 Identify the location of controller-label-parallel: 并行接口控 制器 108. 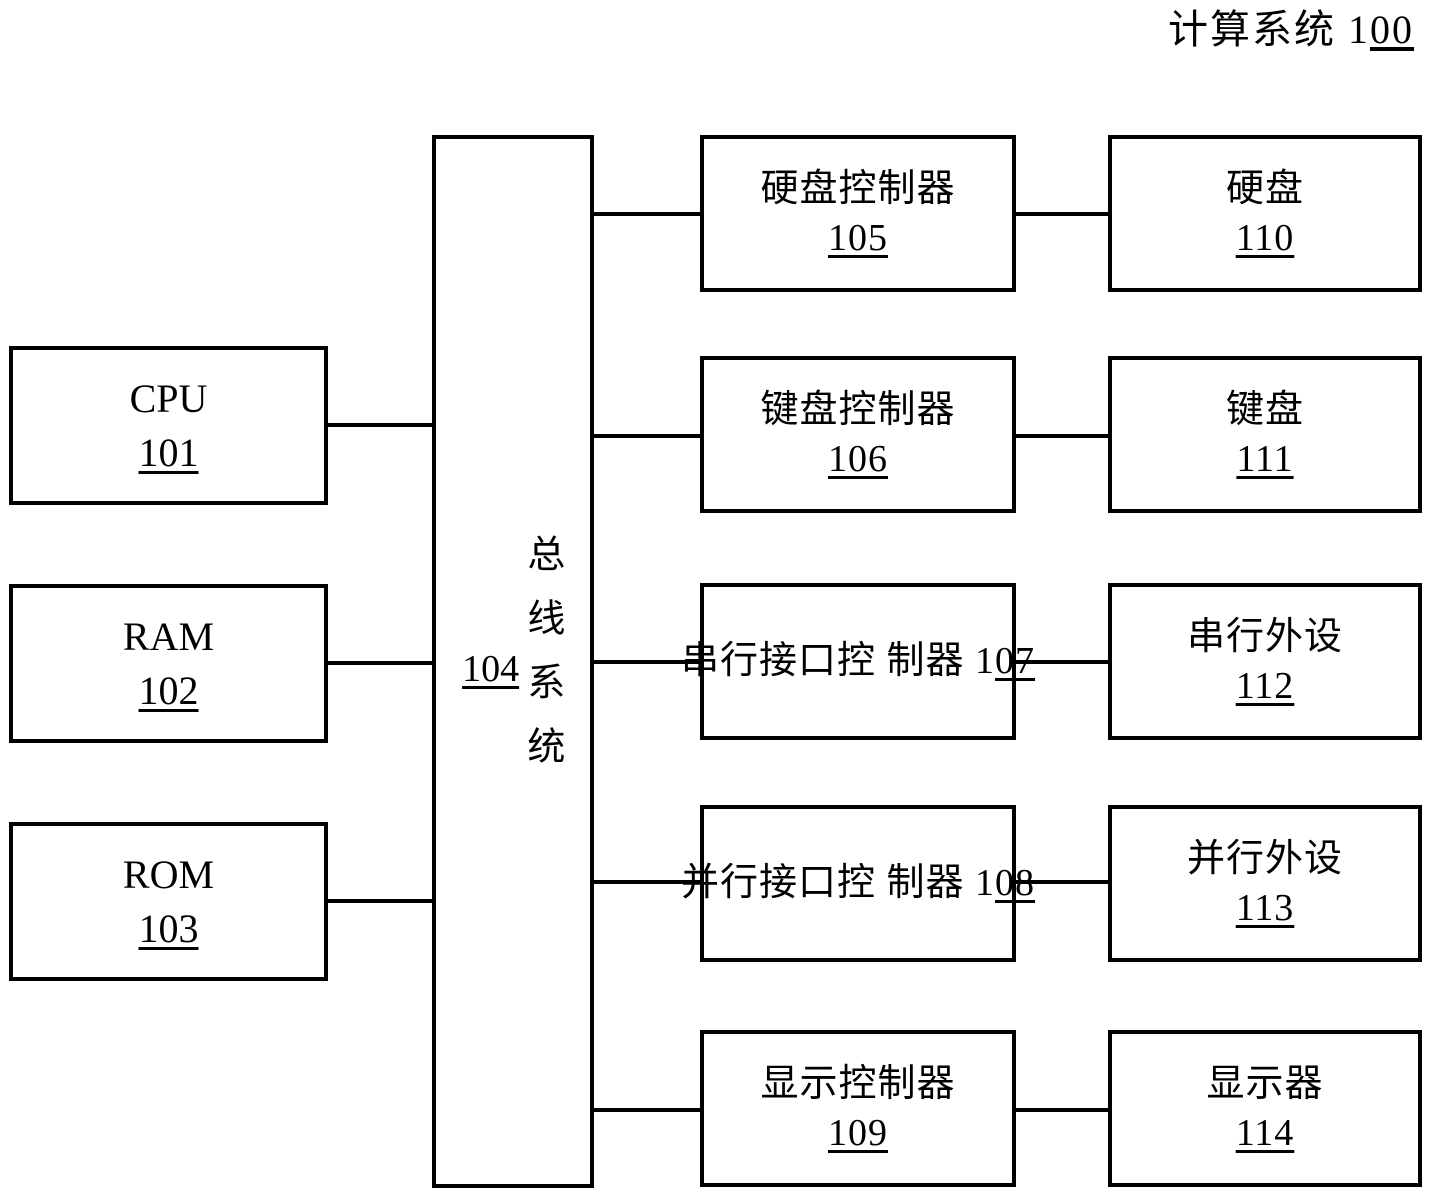
(858, 883).